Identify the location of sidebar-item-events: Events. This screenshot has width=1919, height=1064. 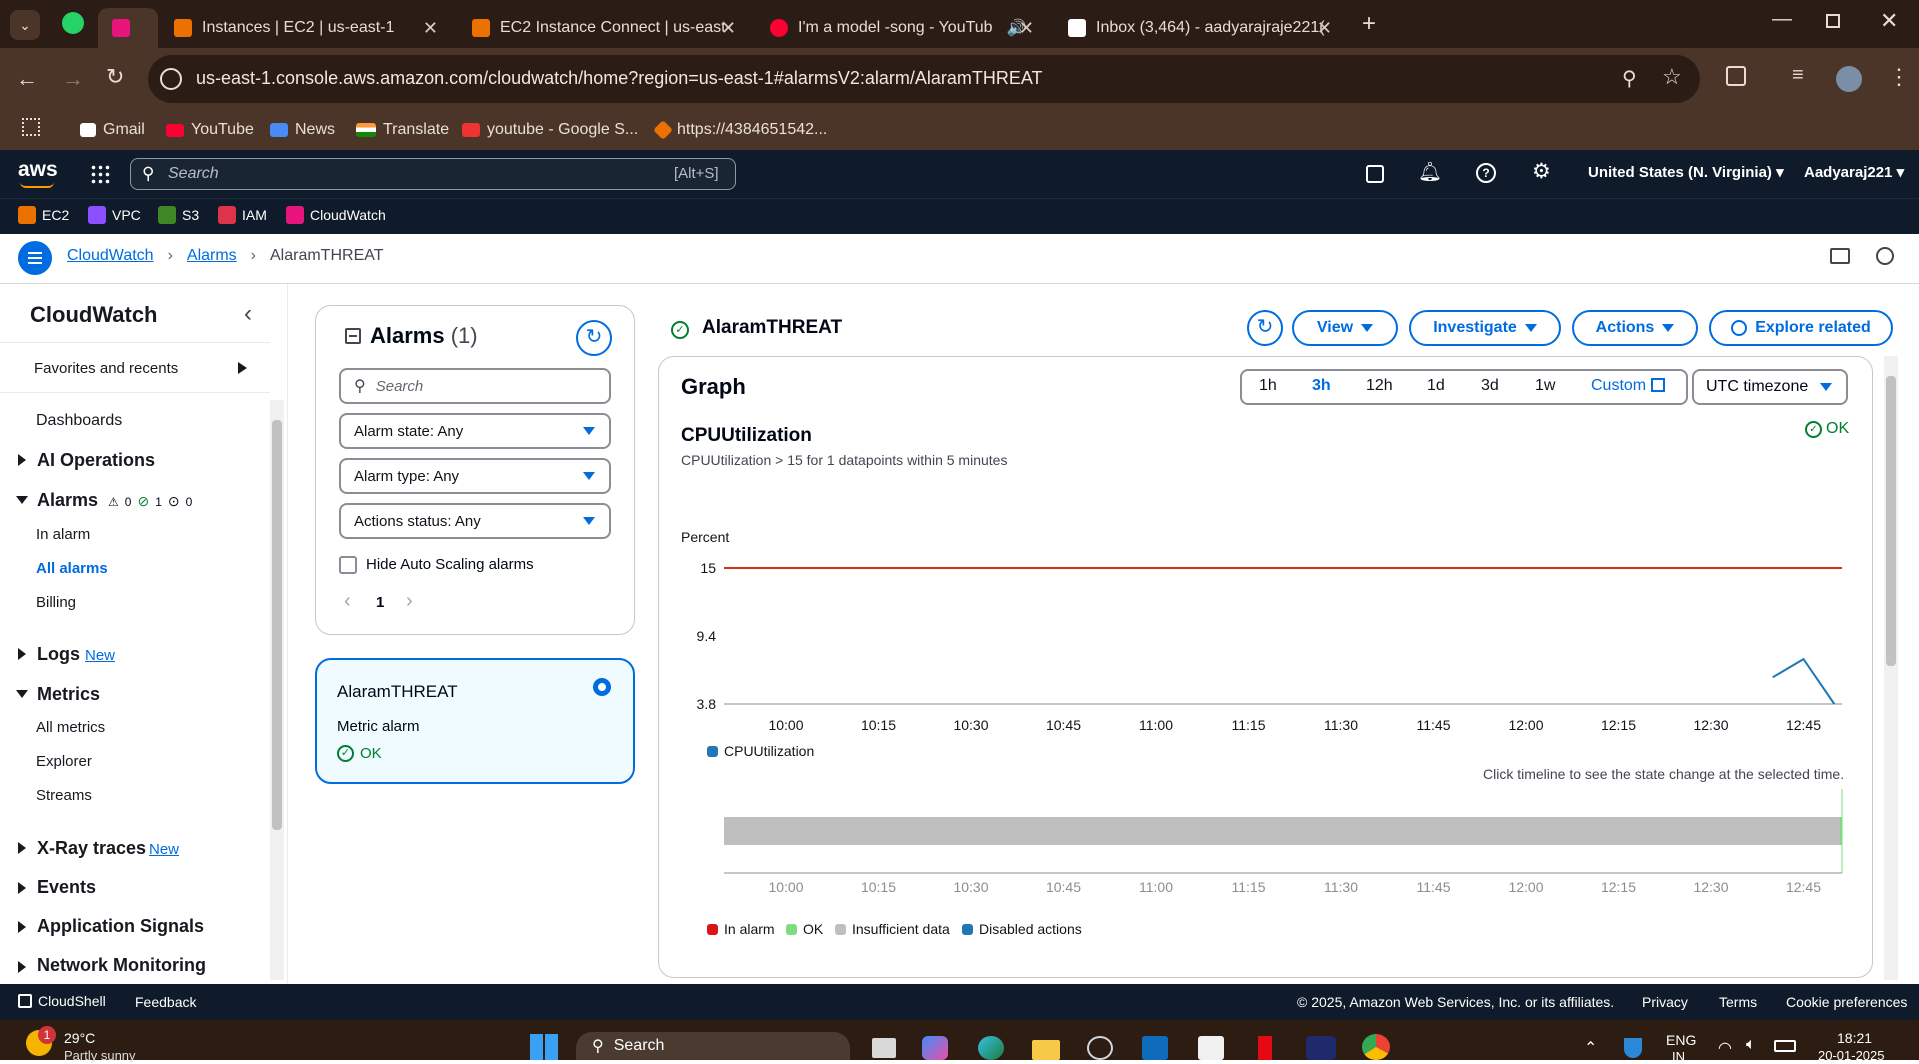
(66, 887).